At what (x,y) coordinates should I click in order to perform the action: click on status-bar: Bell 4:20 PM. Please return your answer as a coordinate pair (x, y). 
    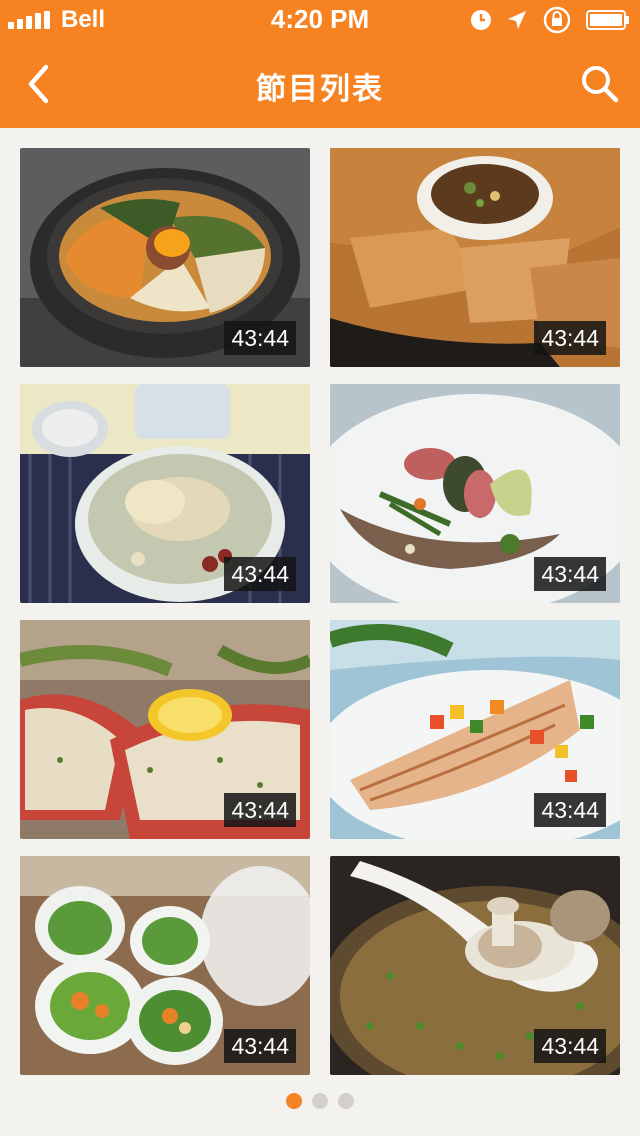
    Looking at the image, I should click on (320, 20).